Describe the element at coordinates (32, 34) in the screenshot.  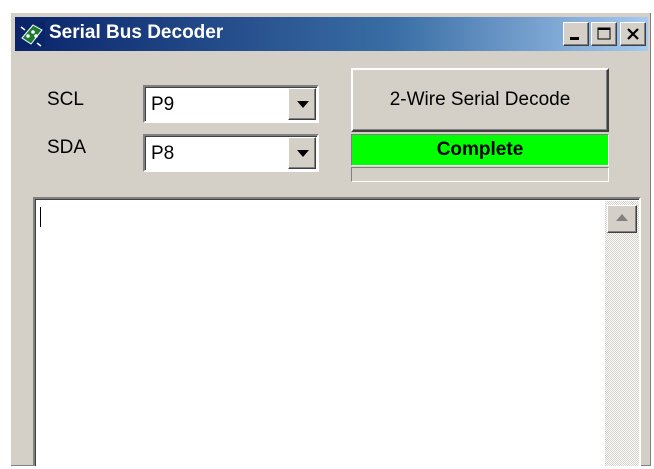
I see `circuit-board-icon` at that location.